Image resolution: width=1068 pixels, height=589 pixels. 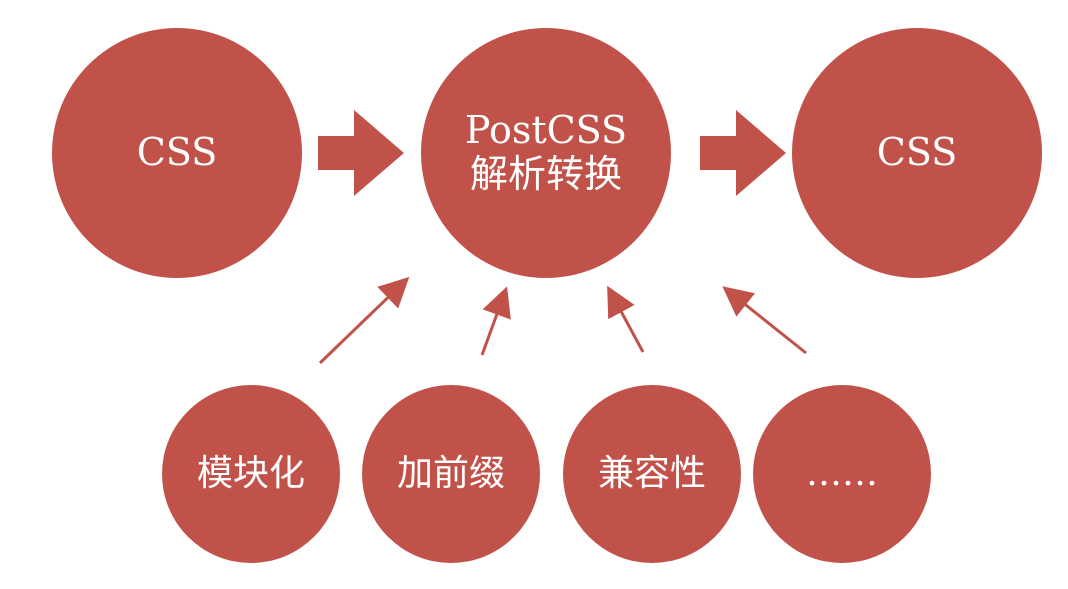 I want to click on plugin-label: 兼容性, so click(x=651, y=474).